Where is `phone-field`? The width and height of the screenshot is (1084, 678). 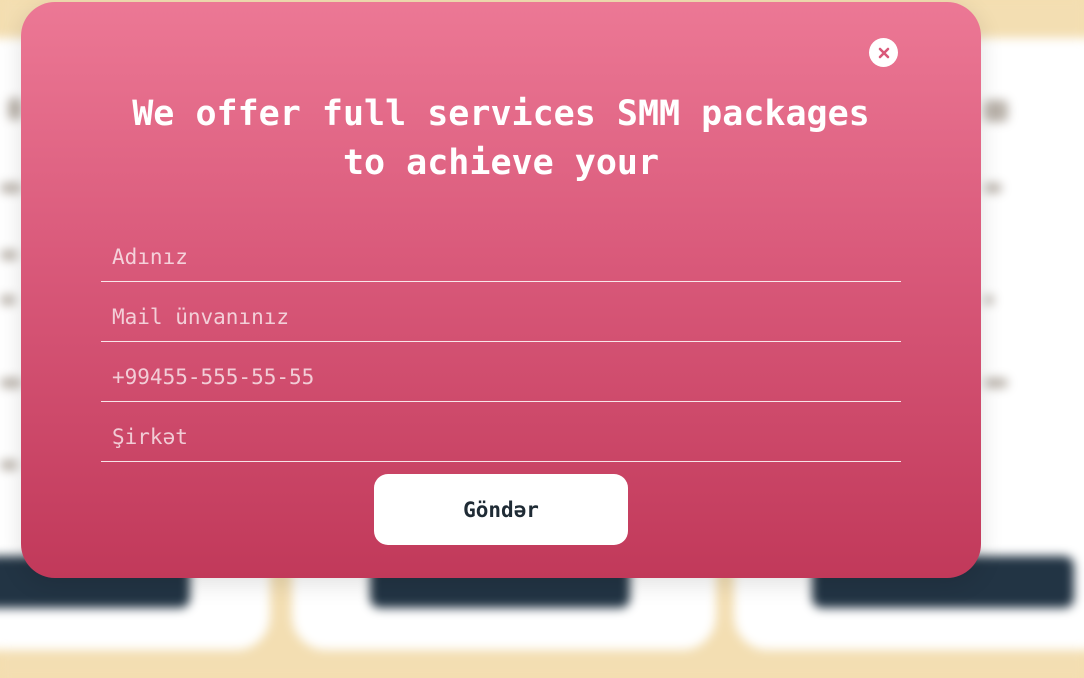
phone-field is located at coordinates (501, 372).